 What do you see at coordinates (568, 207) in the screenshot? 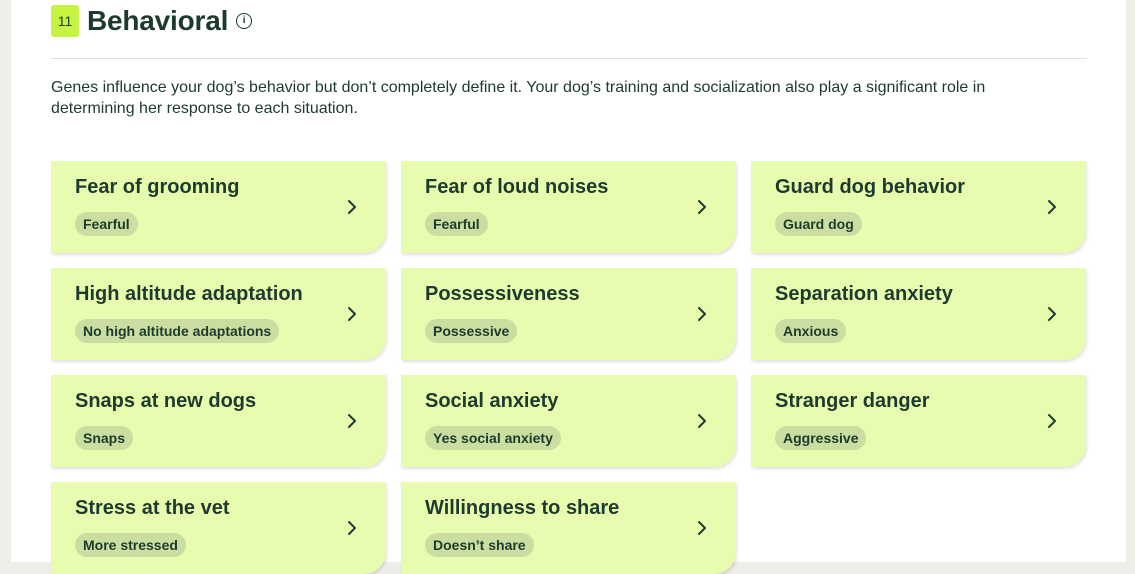
I see `trait-card-fear-of-loud-noises: Fear of loud noises Fearful` at bounding box center [568, 207].